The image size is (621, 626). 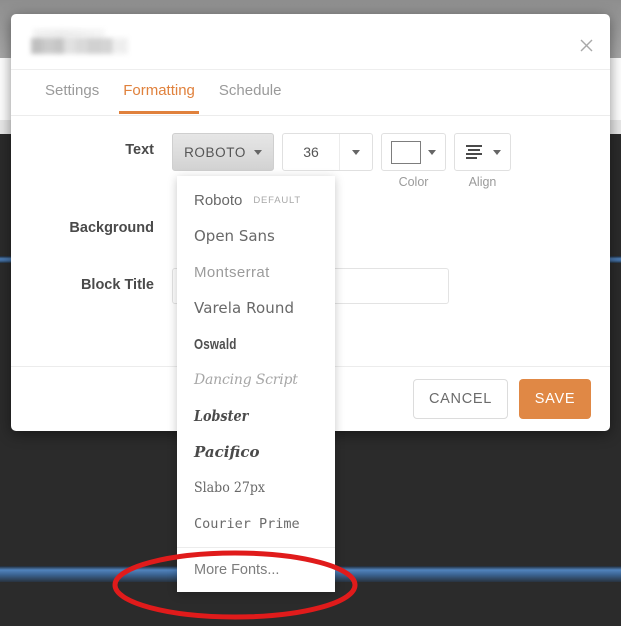 What do you see at coordinates (277, 200) in the screenshot?
I see `font-option-default-tag: DEFAULT` at bounding box center [277, 200].